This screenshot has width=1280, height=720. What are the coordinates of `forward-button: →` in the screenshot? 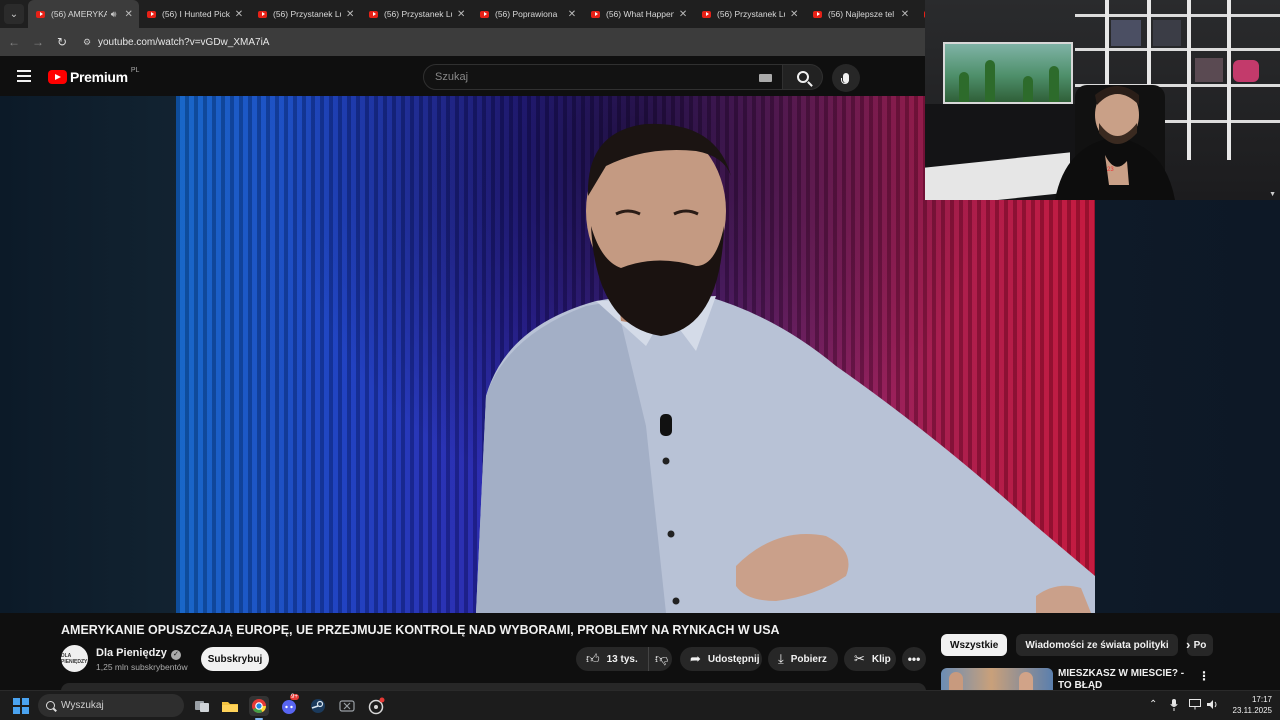 It's located at (38, 42).